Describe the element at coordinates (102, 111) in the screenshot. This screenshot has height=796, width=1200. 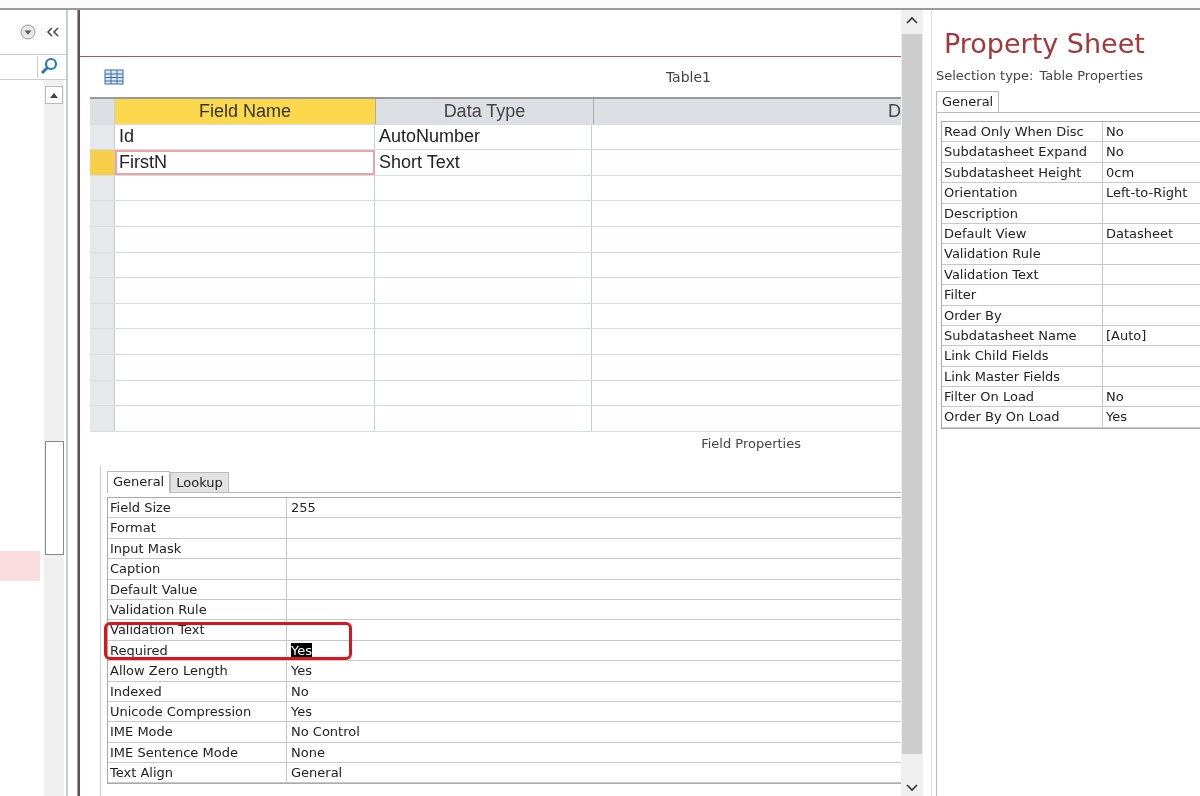
I see `select-all-corner` at that location.